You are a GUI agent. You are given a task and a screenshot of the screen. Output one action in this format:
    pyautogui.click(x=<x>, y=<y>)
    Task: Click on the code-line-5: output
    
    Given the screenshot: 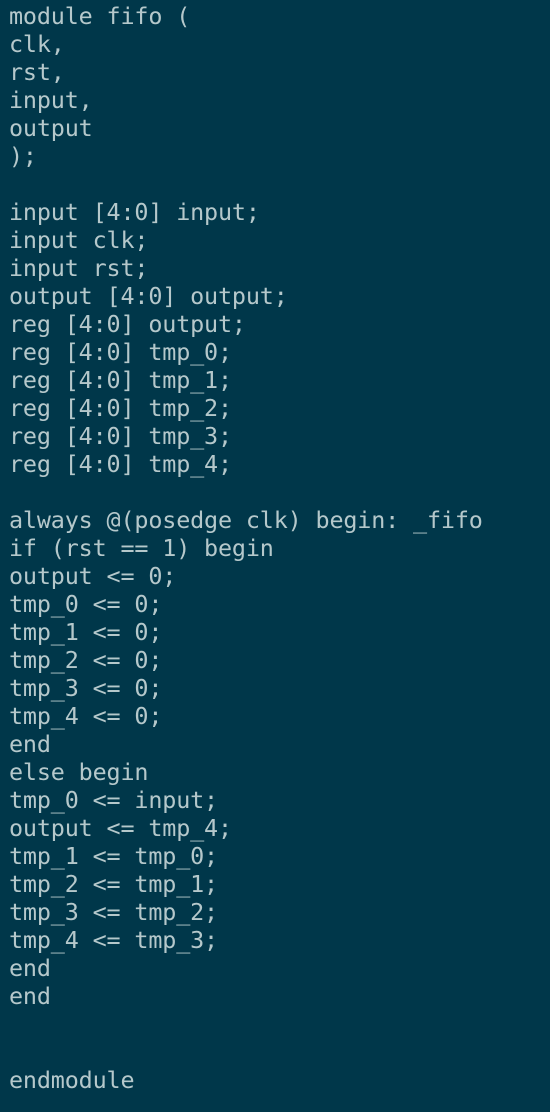 What is the action you would take?
    pyautogui.click(x=51, y=128)
    